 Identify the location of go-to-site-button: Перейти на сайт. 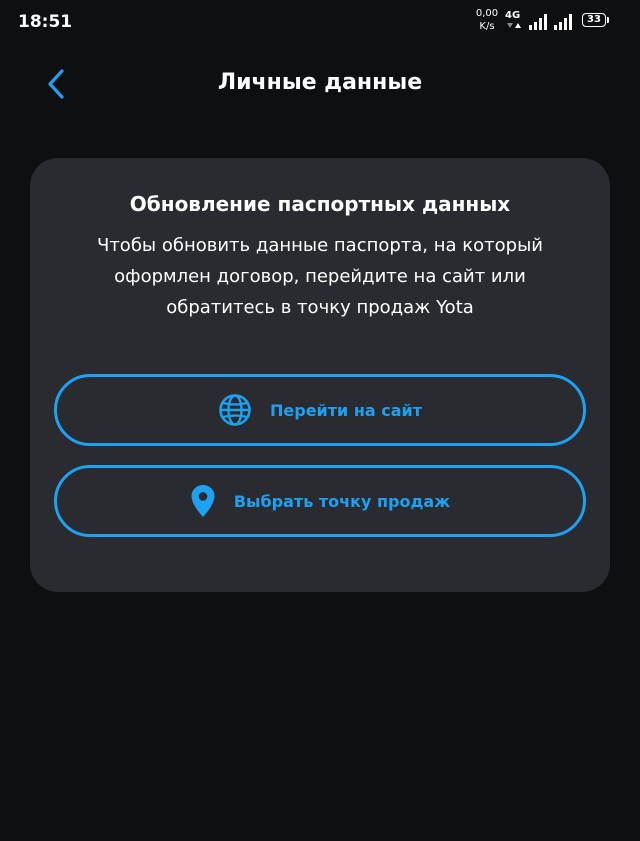
(320, 410).